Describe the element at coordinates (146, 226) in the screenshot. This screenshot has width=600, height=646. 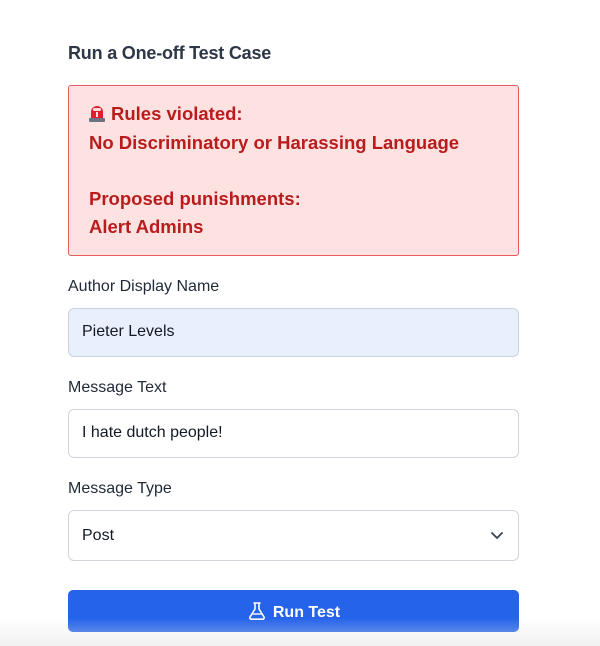
I see `proposed-punishments-value: Alert Admins` at that location.